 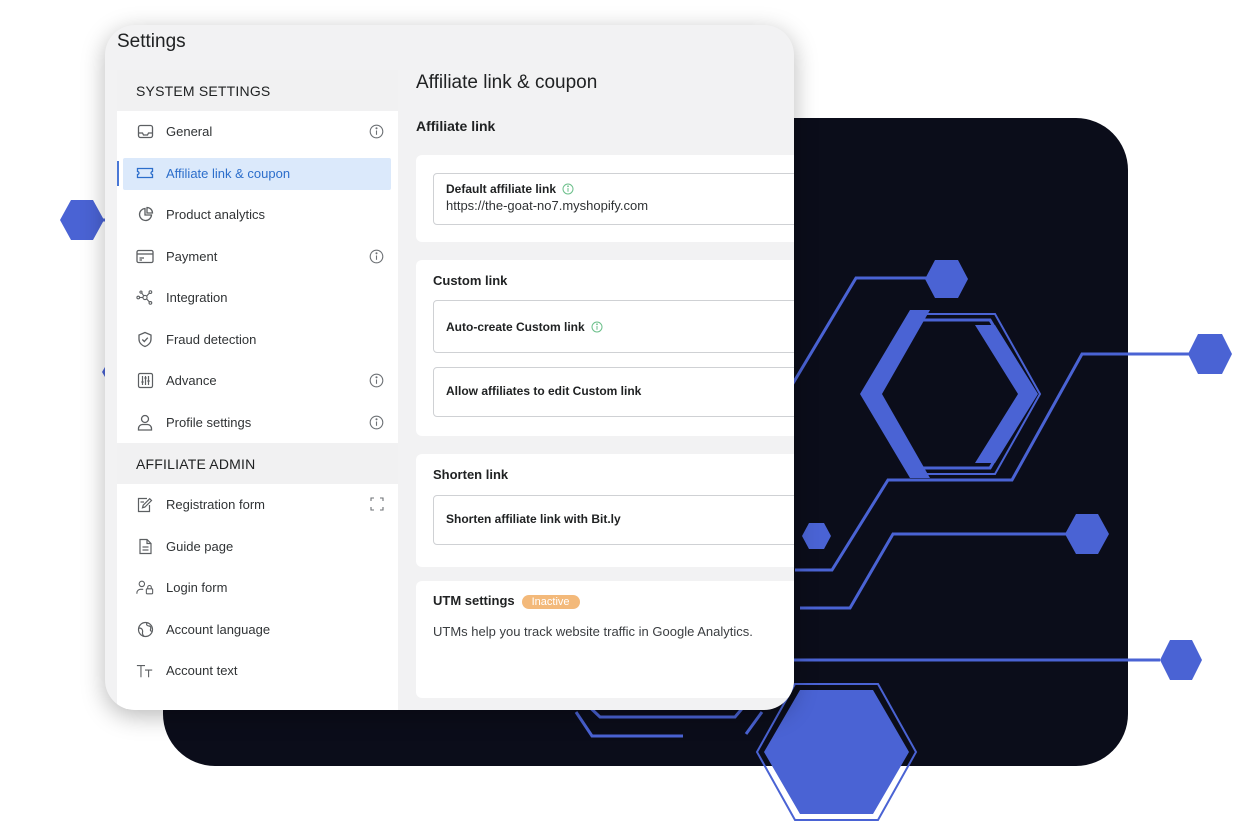 What do you see at coordinates (118, 173) in the screenshot?
I see `active-indicator` at bounding box center [118, 173].